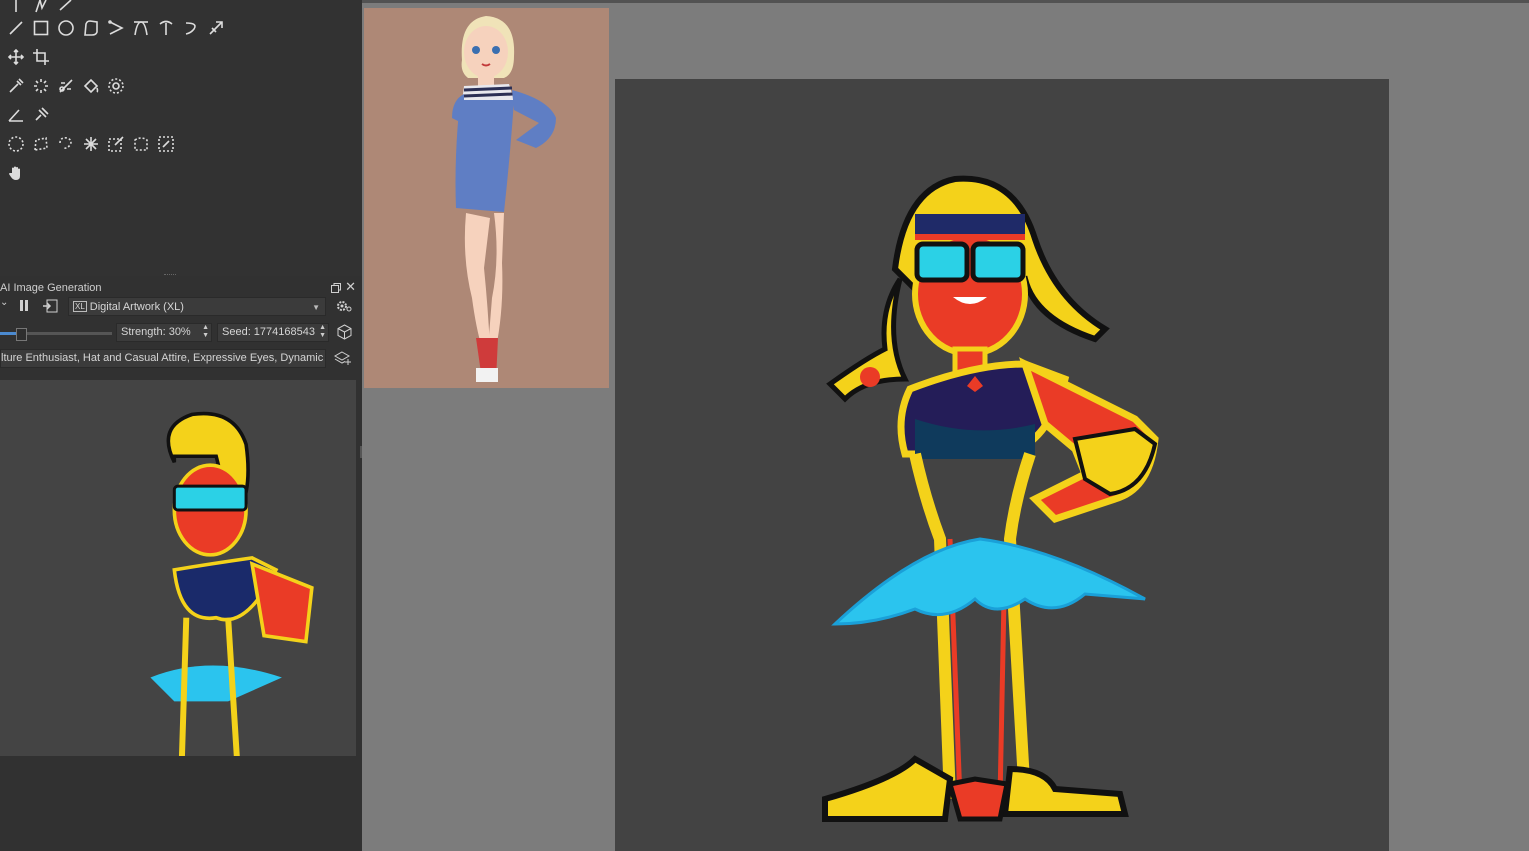  I want to click on dynamic-brush-tool, so click(191, 28).